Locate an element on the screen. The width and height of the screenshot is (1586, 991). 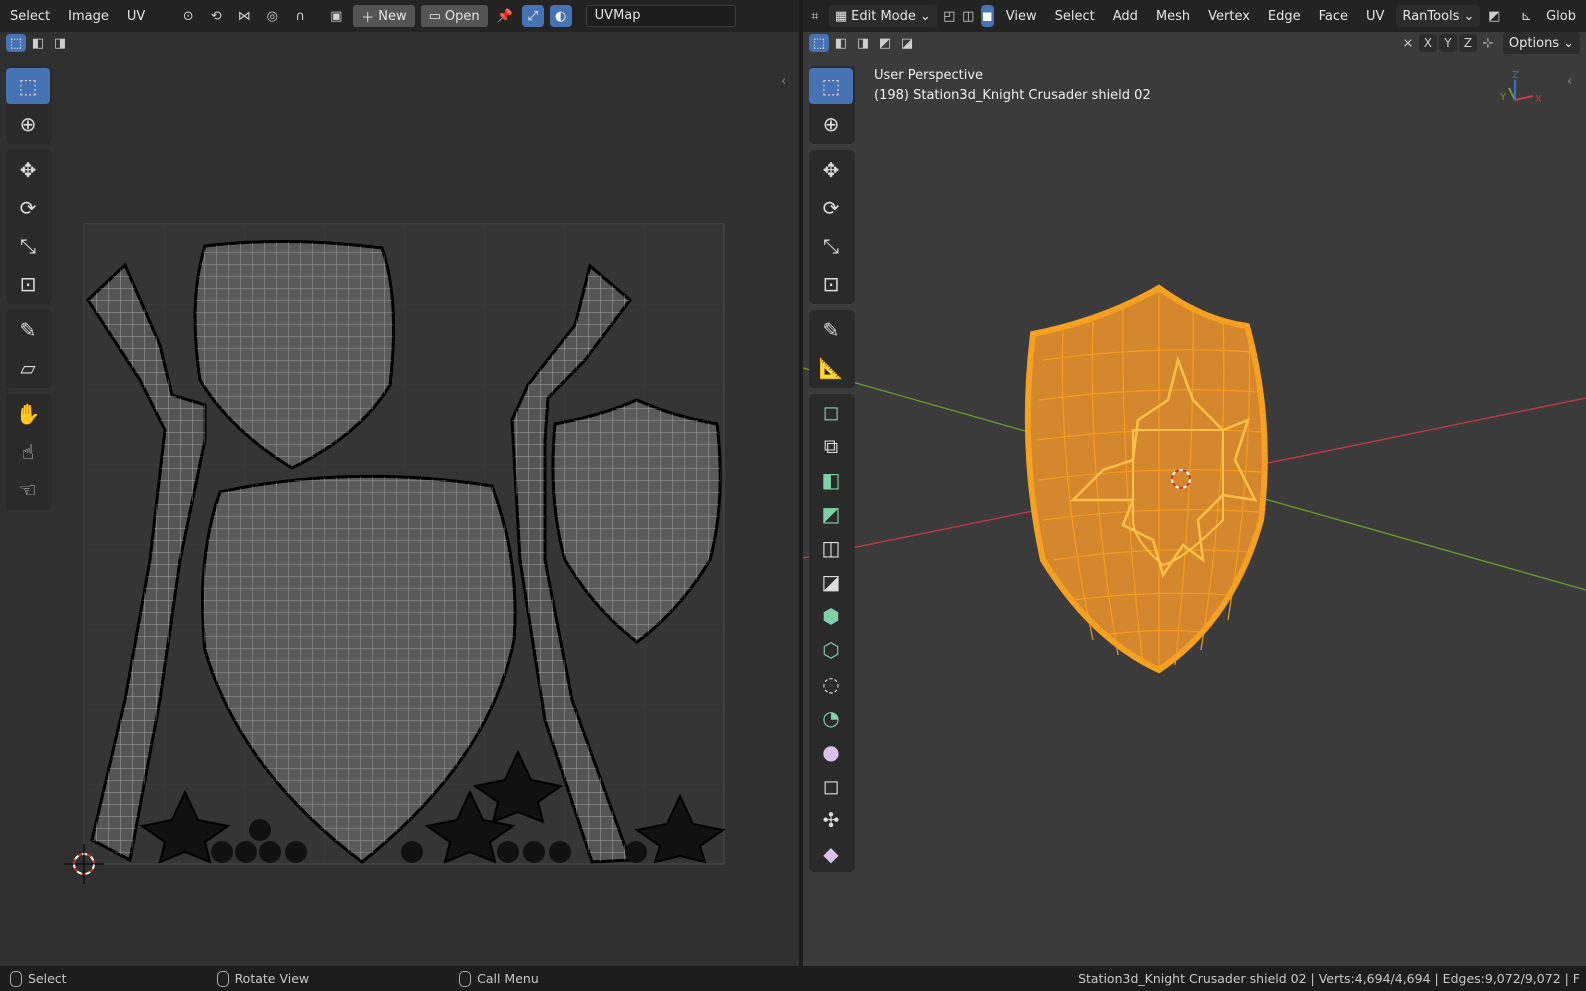
shading-icon: ◩ is located at coordinates (1494, 16).